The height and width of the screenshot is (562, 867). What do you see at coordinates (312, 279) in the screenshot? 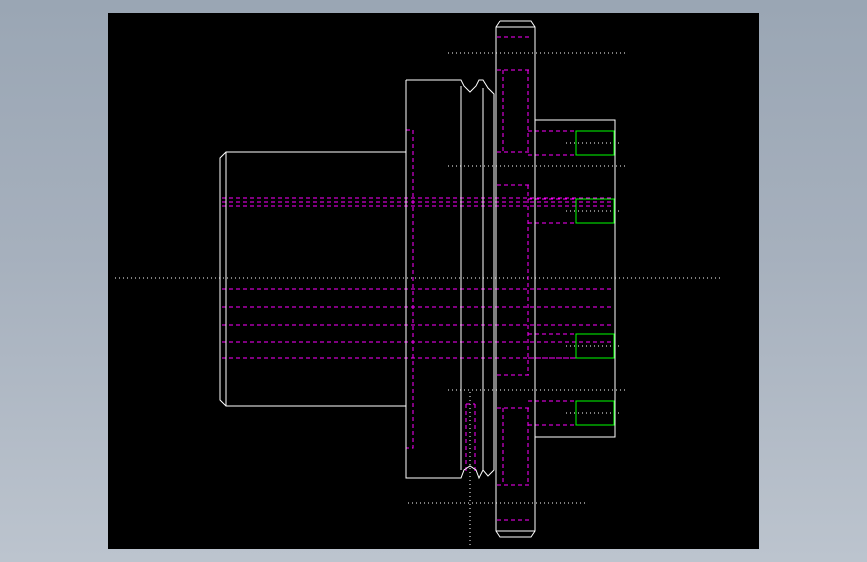
I see `left-hub-outline` at bounding box center [312, 279].